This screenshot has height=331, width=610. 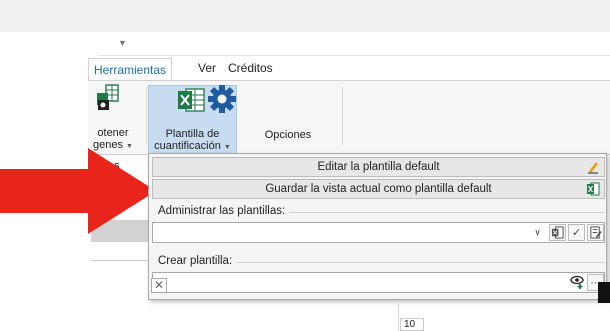 What do you see at coordinates (78, 191) in the screenshot?
I see `red-arrow-annotation` at bounding box center [78, 191].